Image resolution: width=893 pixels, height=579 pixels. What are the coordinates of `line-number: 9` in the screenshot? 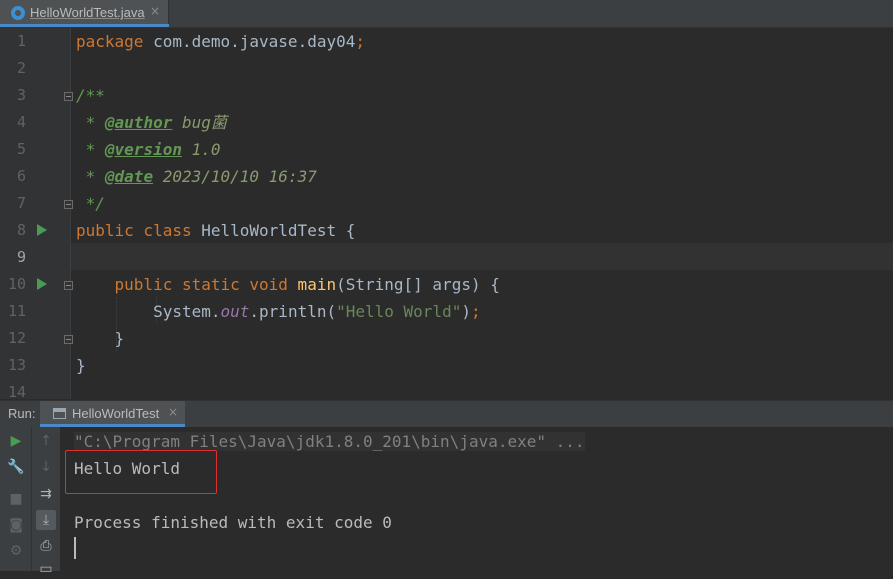 It's located at (21, 257).